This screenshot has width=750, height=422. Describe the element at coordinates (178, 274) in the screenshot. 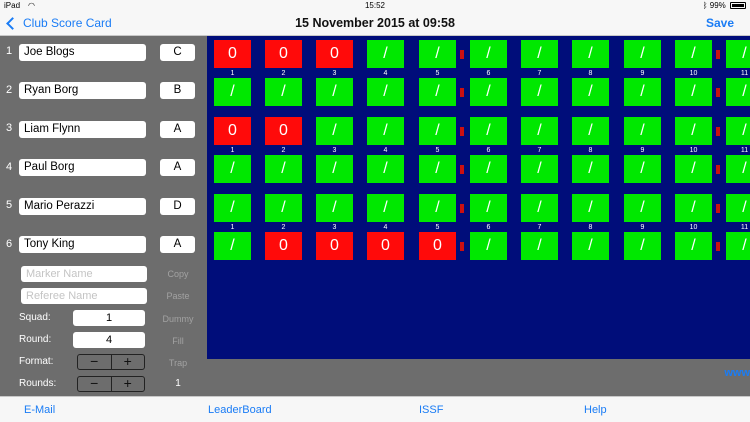

I see `copy-button: Copy` at that location.